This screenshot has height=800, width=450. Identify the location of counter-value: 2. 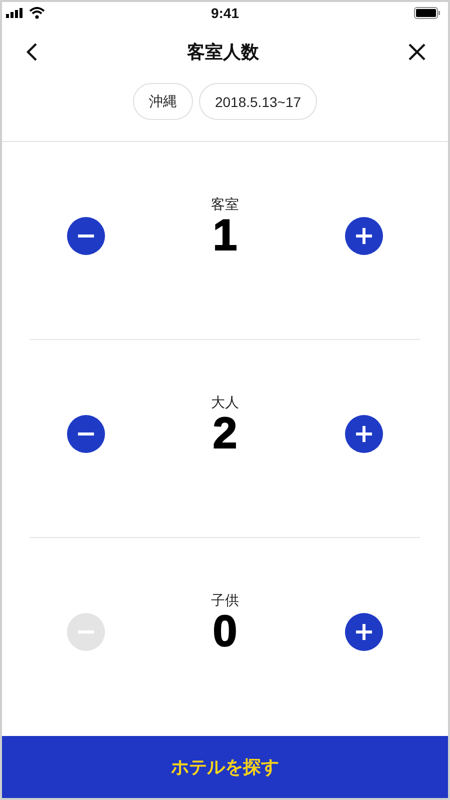
(225, 434).